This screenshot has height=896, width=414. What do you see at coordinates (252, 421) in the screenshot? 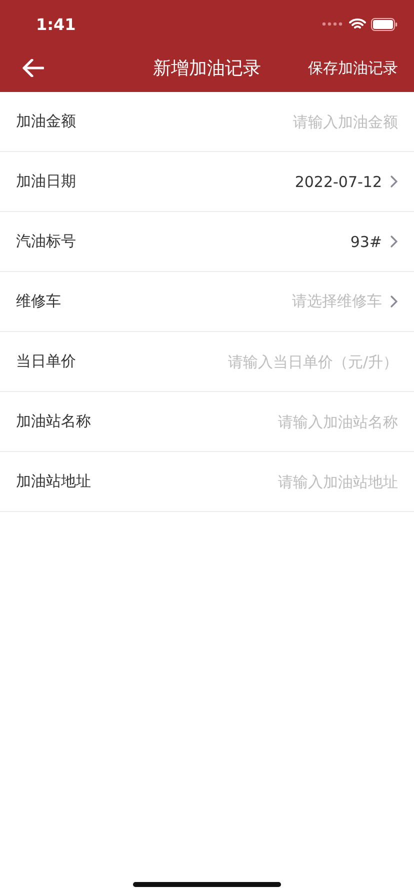
I see `input-field: 请输入加油站名称` at bounding box center [252, 421].